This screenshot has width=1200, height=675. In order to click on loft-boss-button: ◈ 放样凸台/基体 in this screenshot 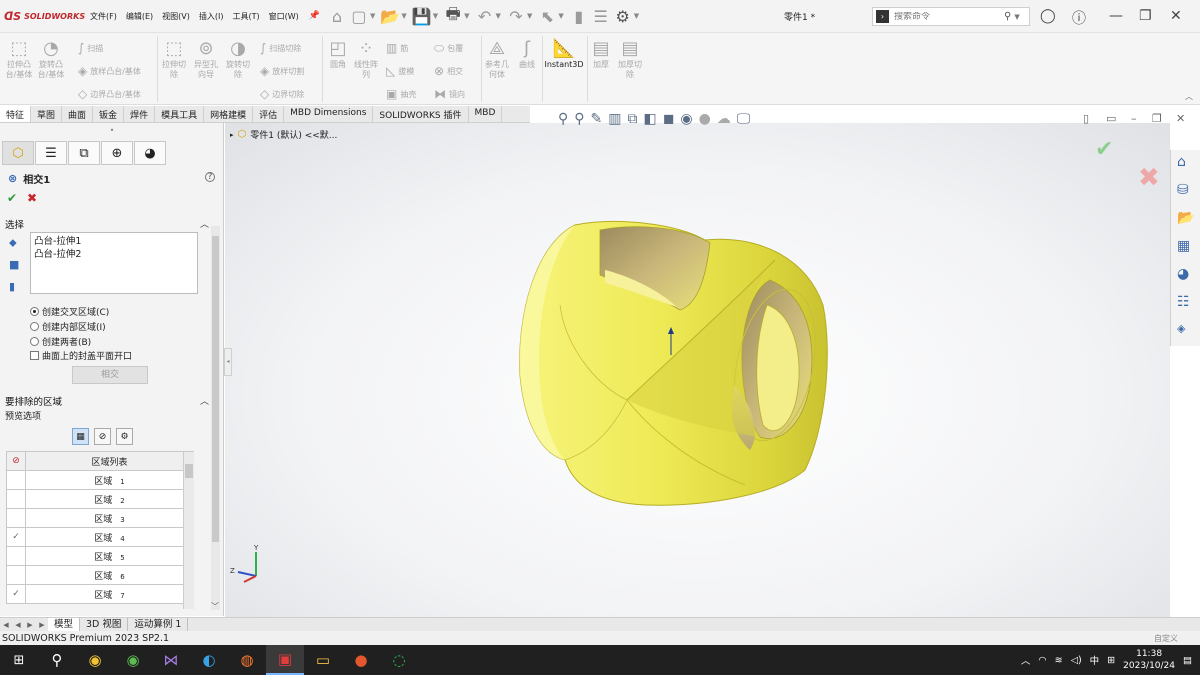, I will do `click(109, 71)`.